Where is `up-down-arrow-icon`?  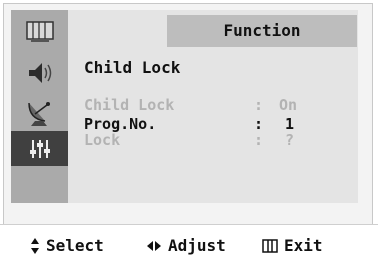
up-down-arrow-icon is located at coordinates (35, 245).